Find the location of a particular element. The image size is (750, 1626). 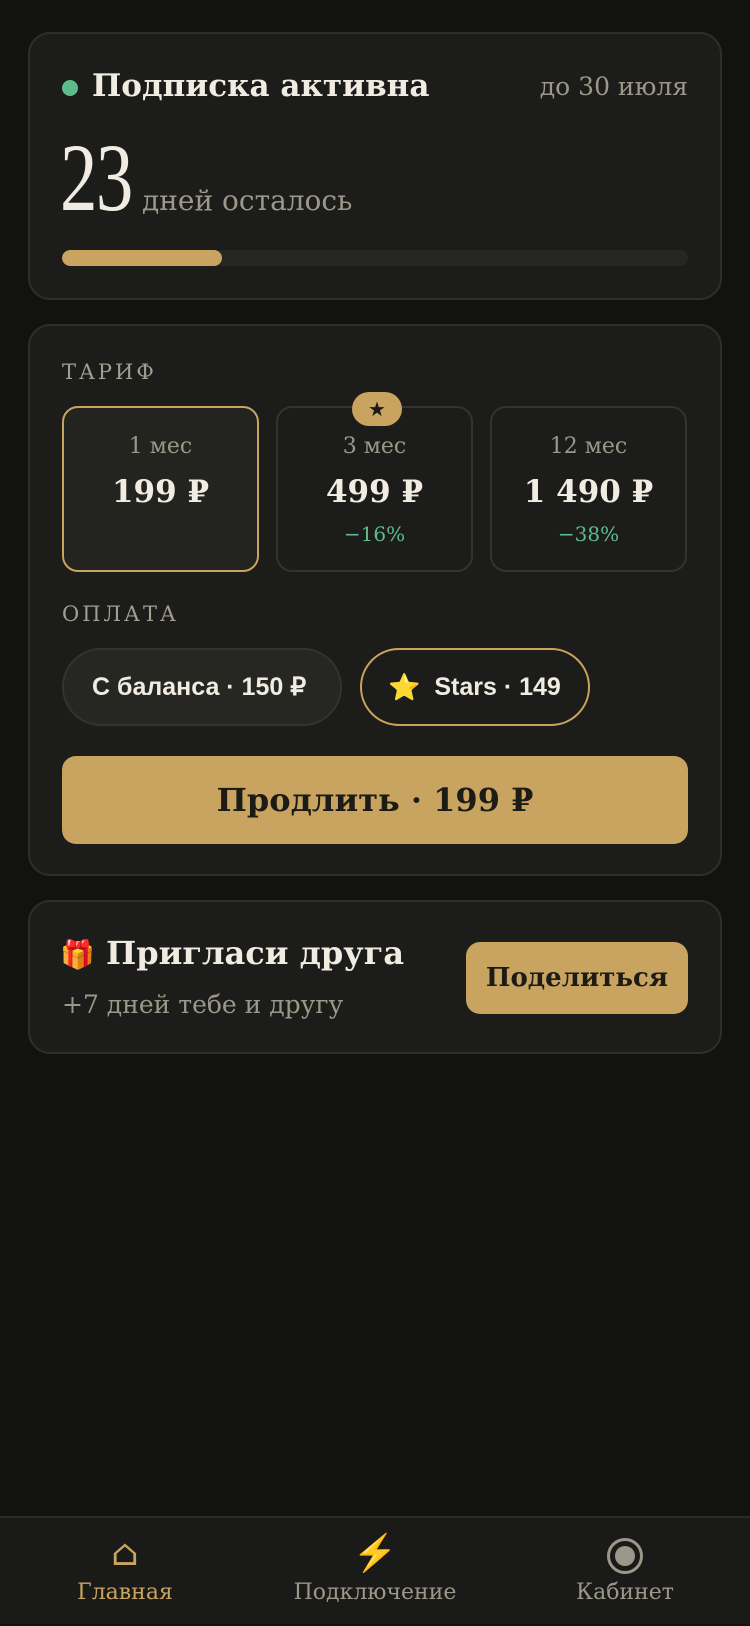

subscription-progress-bar is located at coordinates (375, 258).